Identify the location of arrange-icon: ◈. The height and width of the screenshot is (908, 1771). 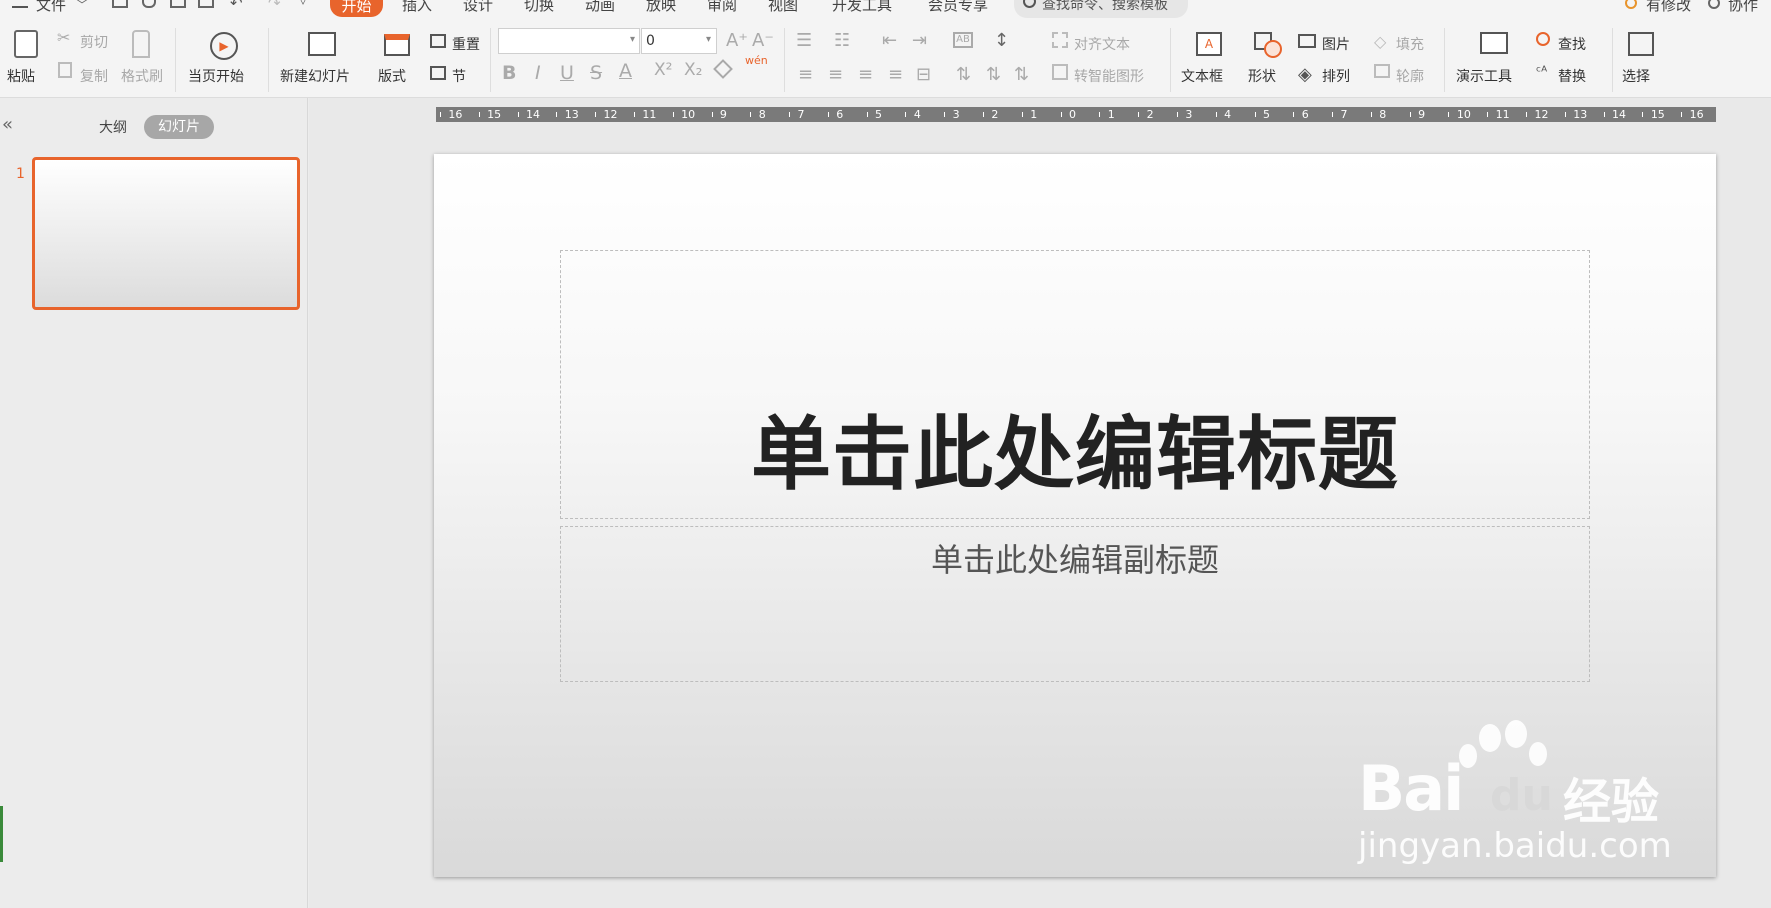
(1305, 74).